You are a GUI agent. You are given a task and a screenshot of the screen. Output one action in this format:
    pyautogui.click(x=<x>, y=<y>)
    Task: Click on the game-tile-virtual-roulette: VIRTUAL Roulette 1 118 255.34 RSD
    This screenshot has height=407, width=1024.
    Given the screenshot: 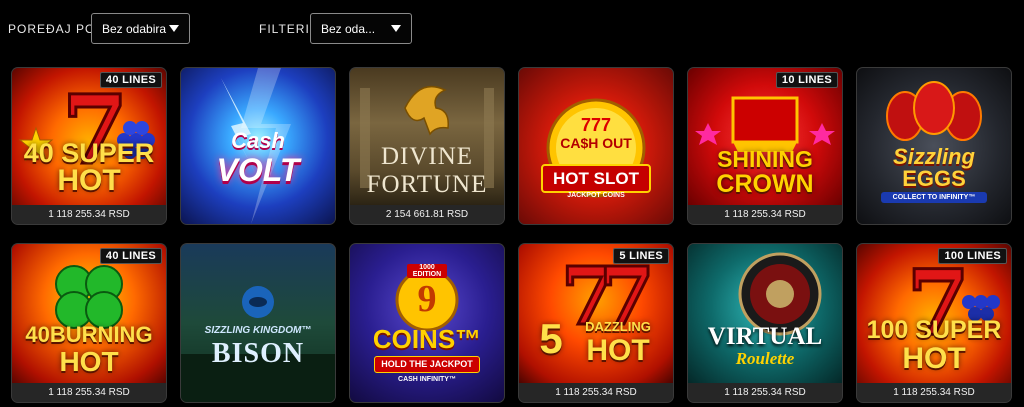 What is the action you would take?
    pyautogui.click(x=765, y=323)
    